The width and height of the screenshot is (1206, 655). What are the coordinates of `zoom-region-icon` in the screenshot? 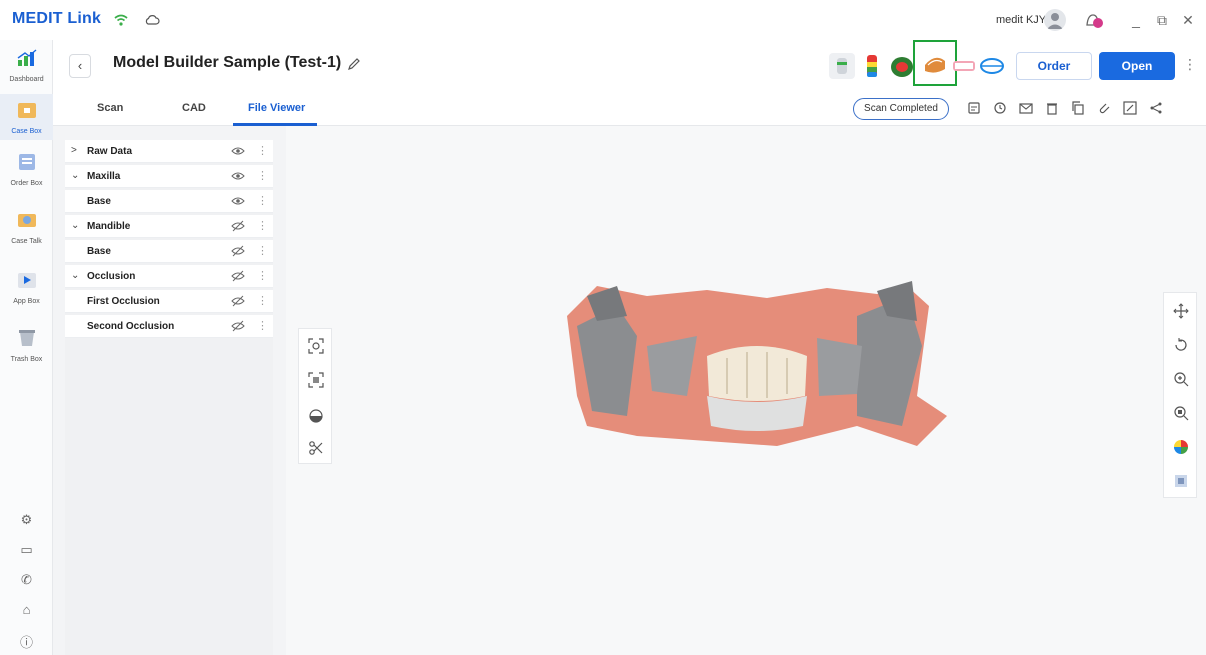 It's located at (1181, 413).